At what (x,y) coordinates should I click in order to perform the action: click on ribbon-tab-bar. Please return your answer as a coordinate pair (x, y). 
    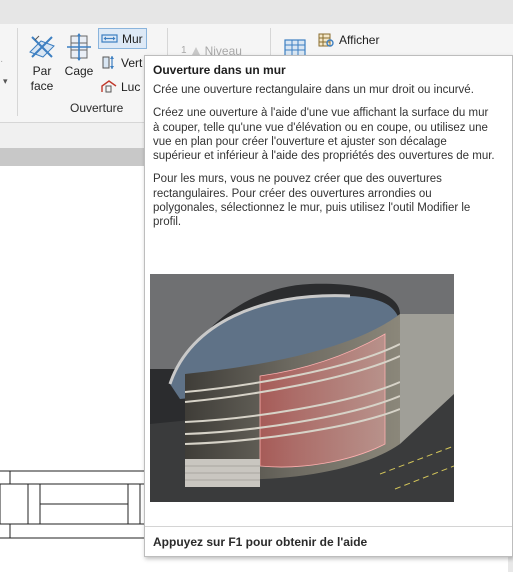
    Looking at the image, I should click on (256, 12).